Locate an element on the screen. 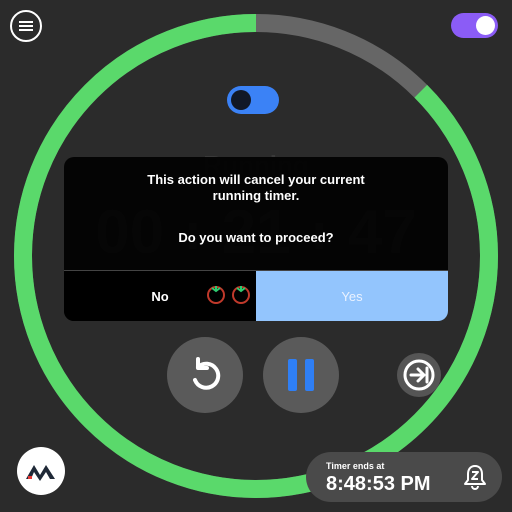  menu-button is located at coordinates (26, 26).